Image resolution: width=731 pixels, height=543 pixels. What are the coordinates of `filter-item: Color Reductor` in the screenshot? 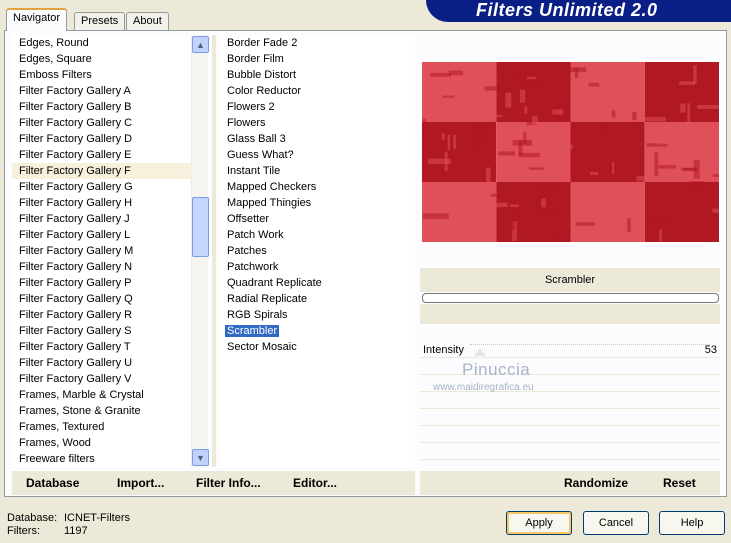 It's located at (317, 91).